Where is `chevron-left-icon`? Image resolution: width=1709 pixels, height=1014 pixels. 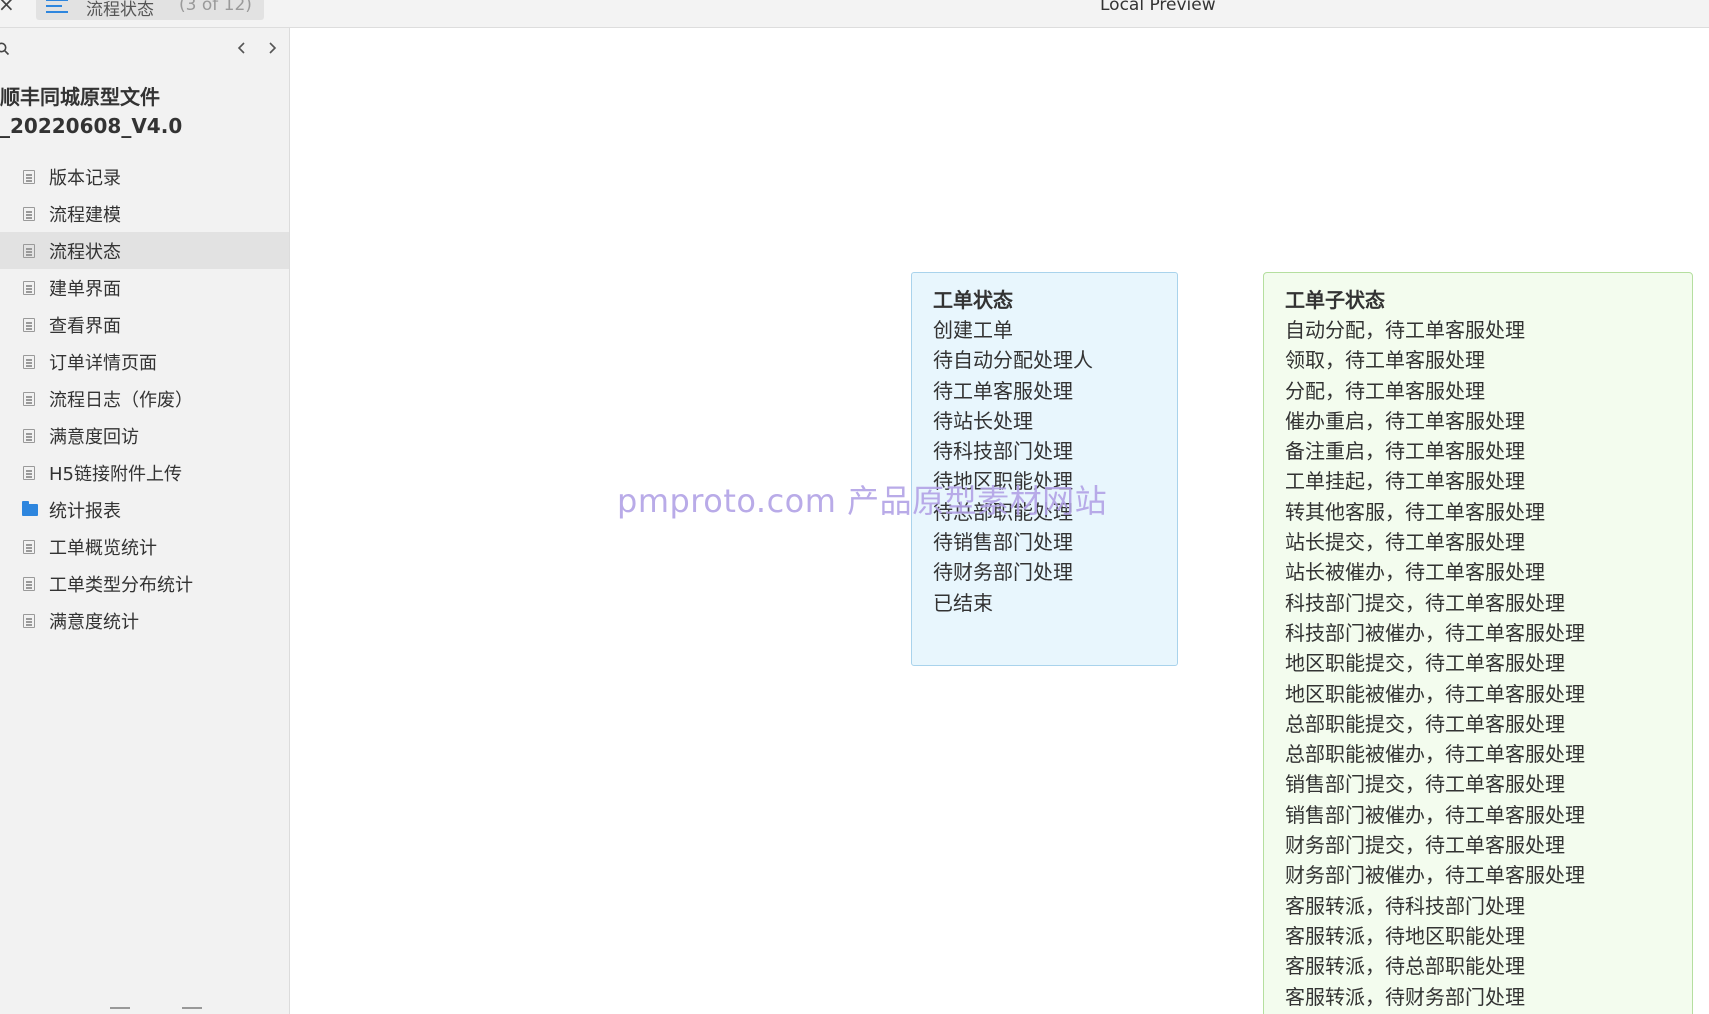 chevron-left-icon is located at coordinates (242, 48).